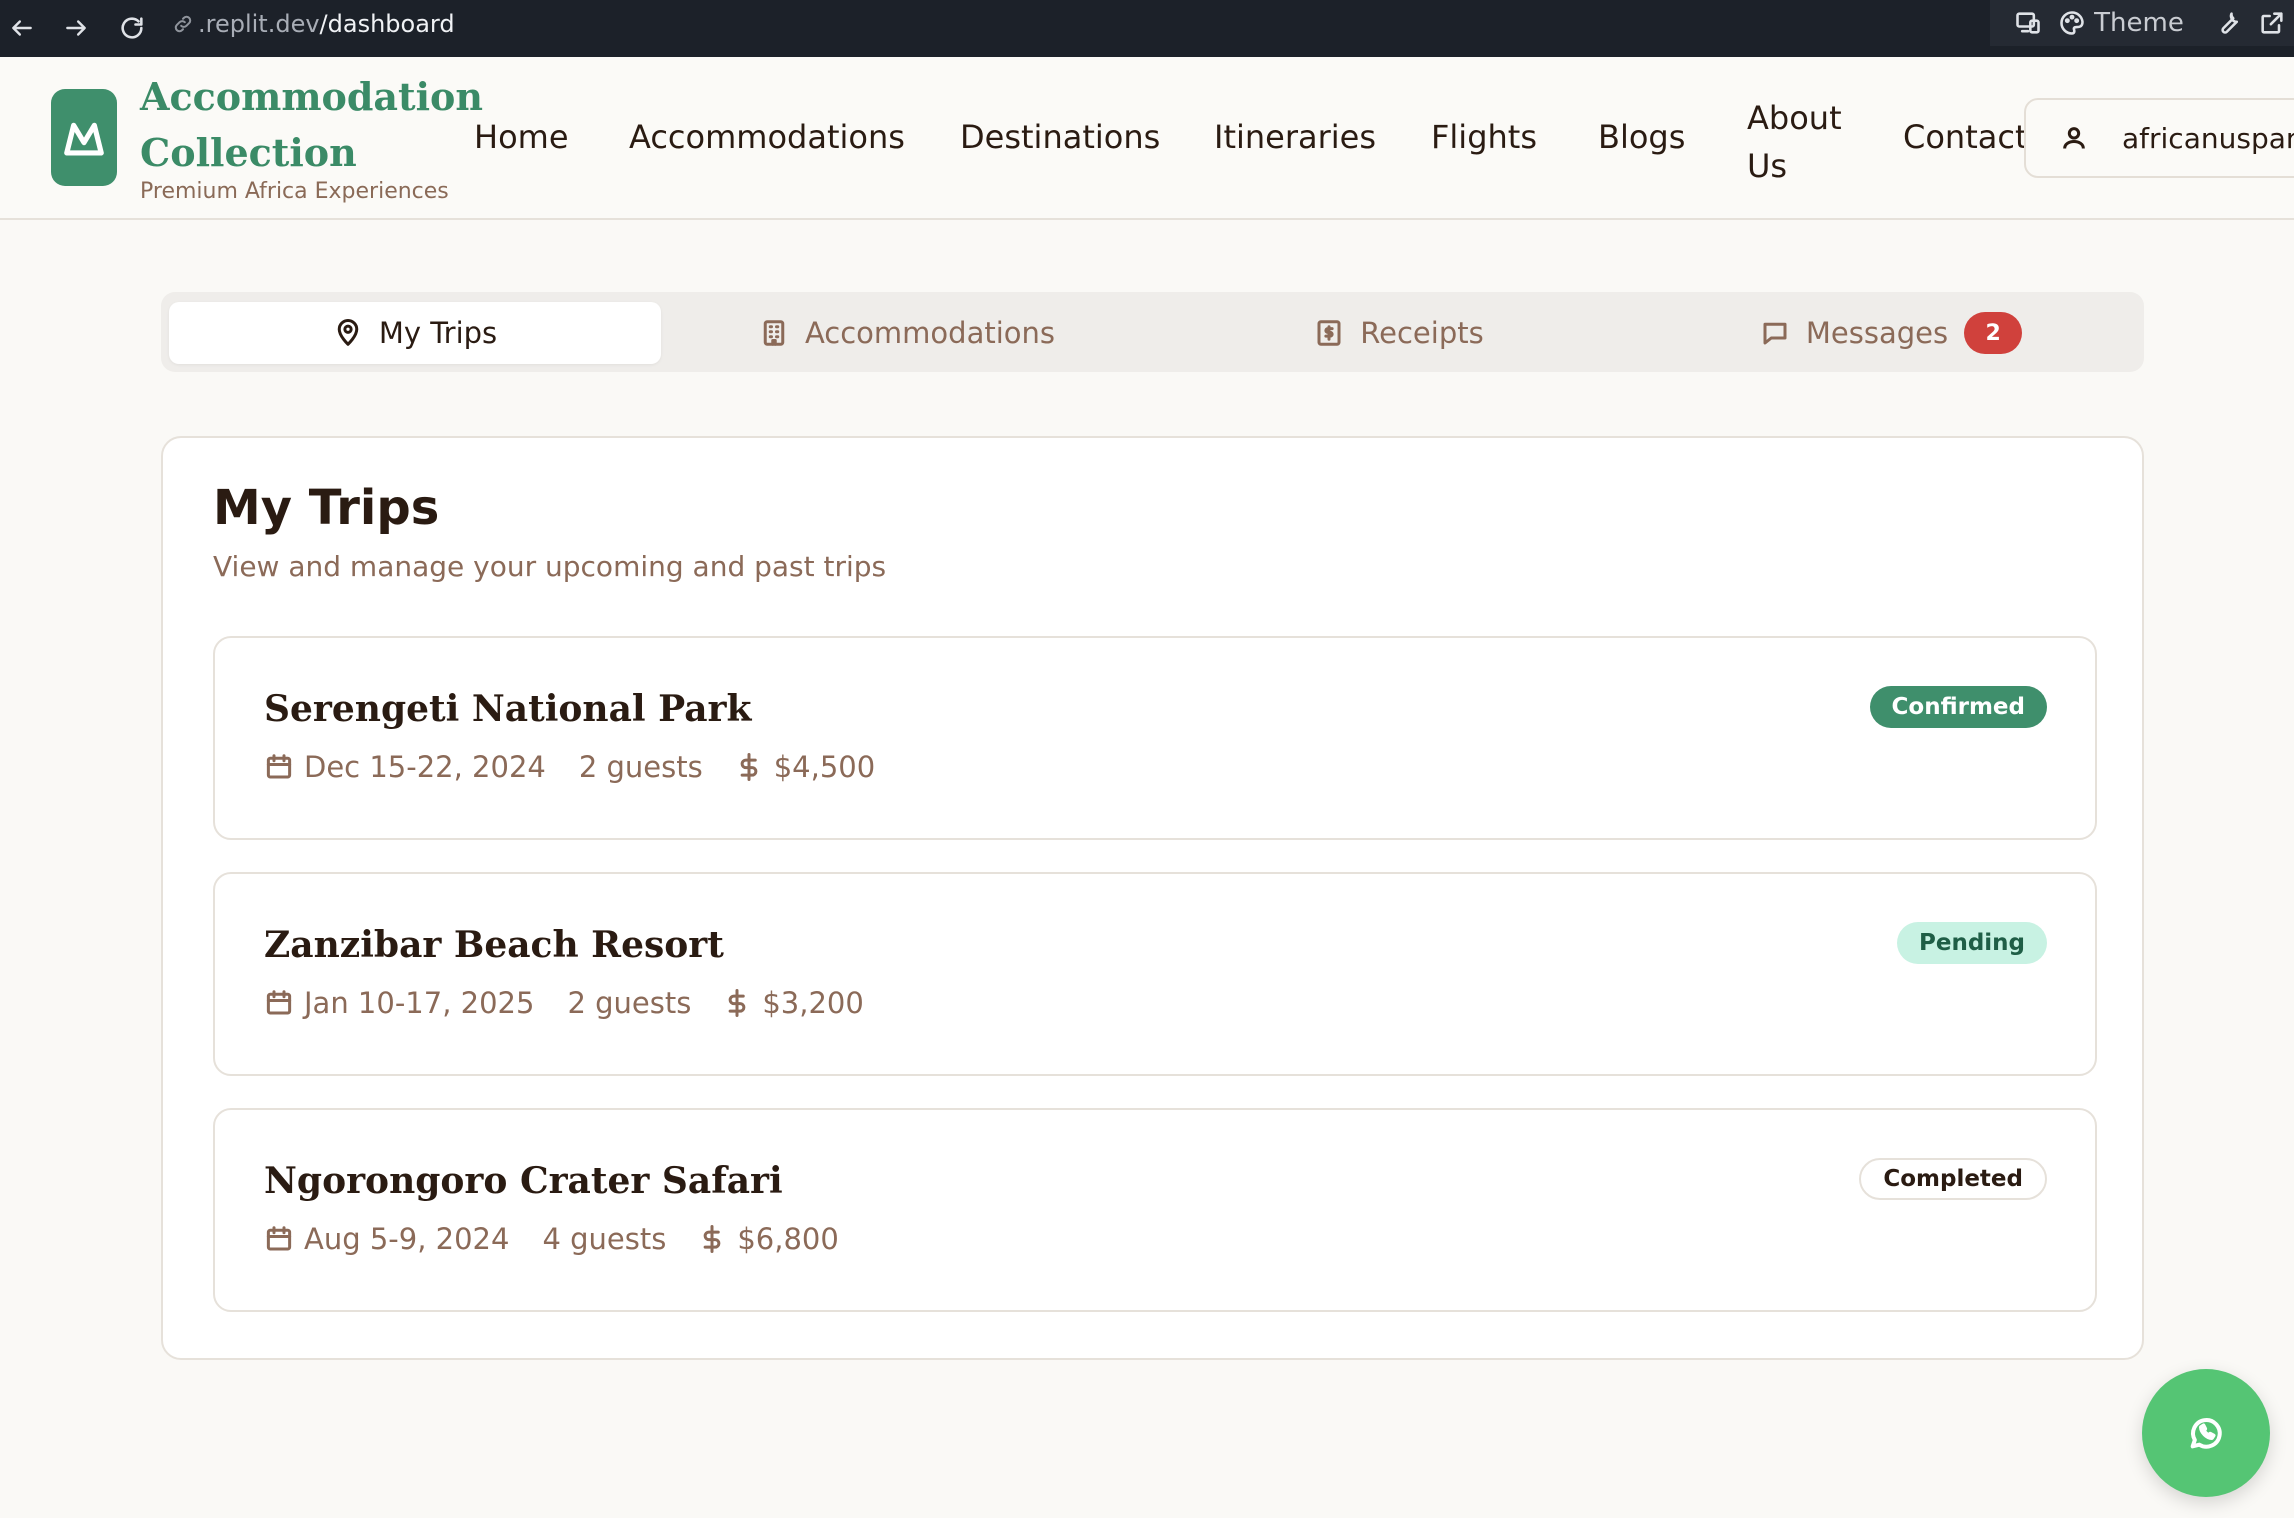  I want to click on reload-icon, so click(132, 28).